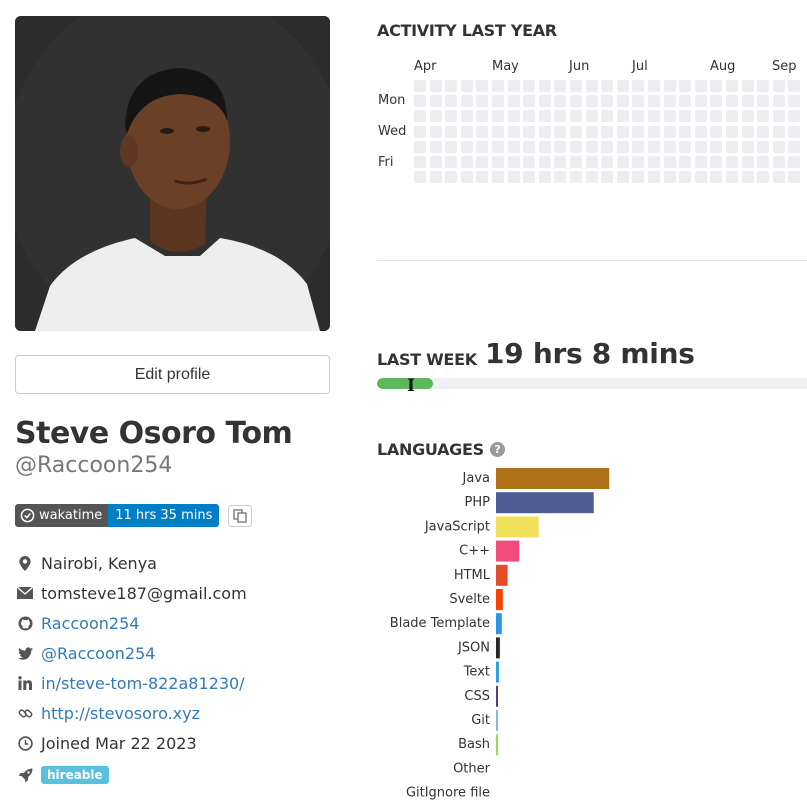 This screenshot has width=807, height=807. Describe the element at coordinates (441, 449) in the screenshot. I see `languages-title: LANGUAGES ?` at that location.